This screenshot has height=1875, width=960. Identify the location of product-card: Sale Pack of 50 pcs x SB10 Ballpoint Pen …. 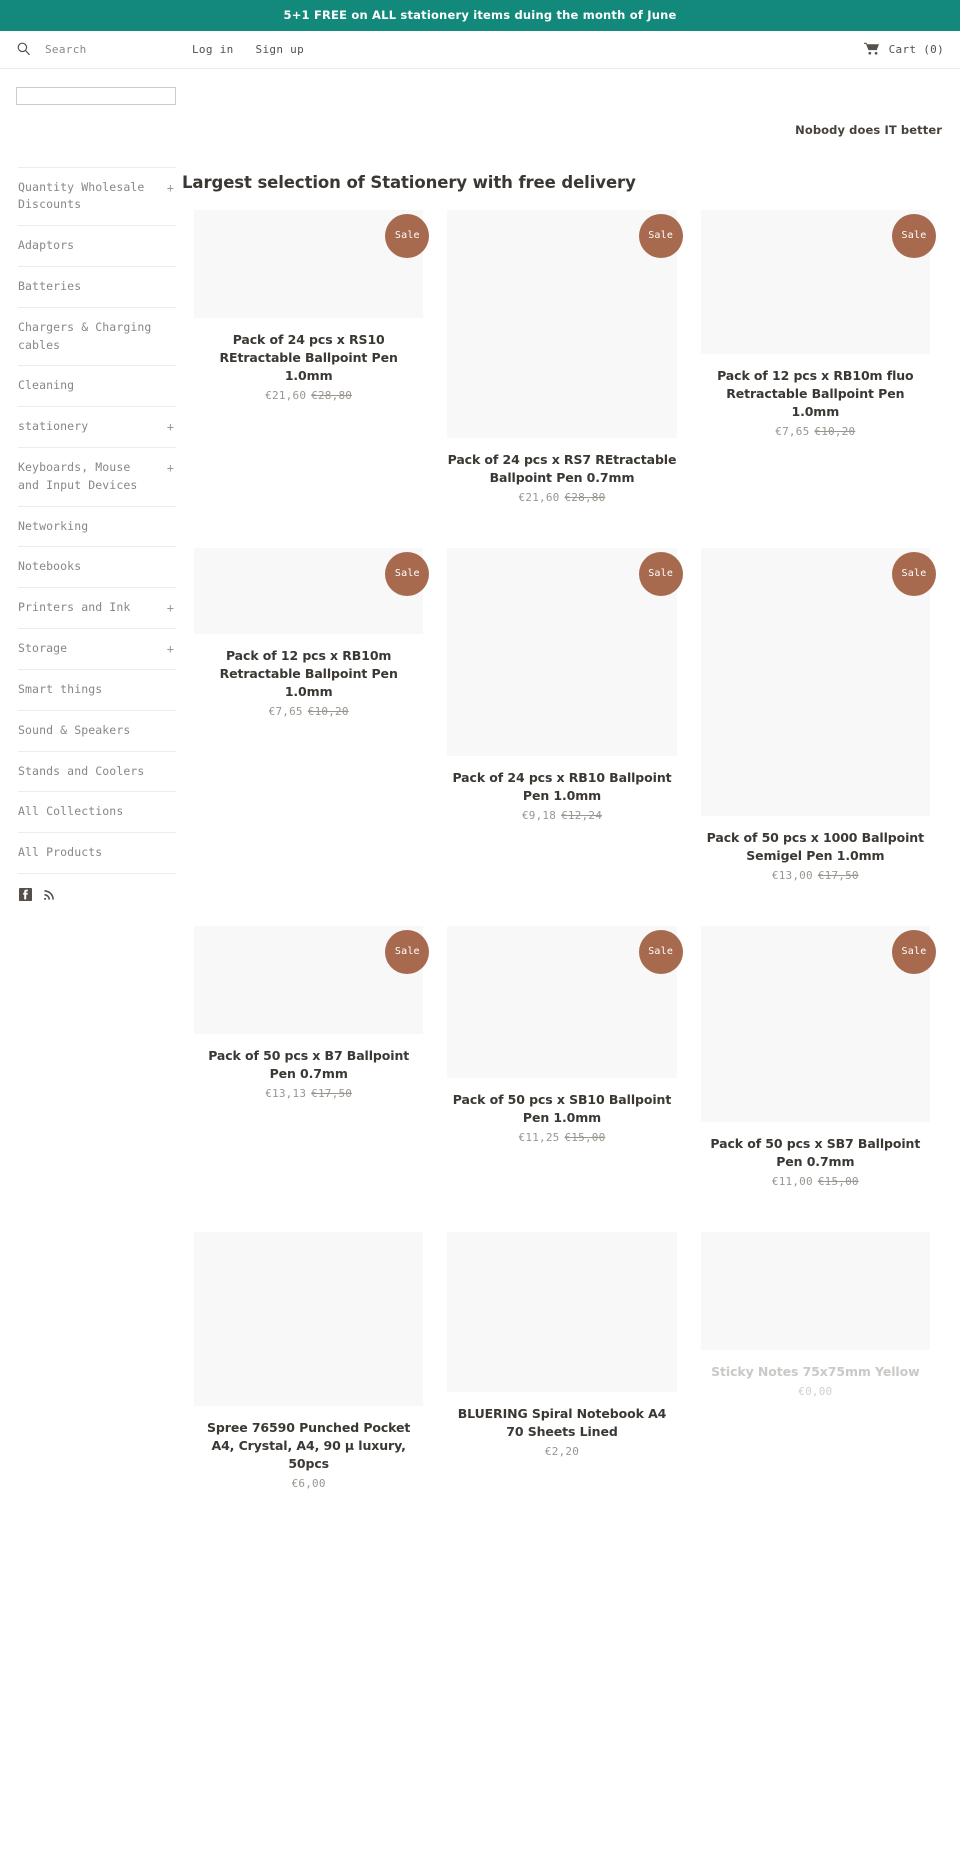
(561, 1078).